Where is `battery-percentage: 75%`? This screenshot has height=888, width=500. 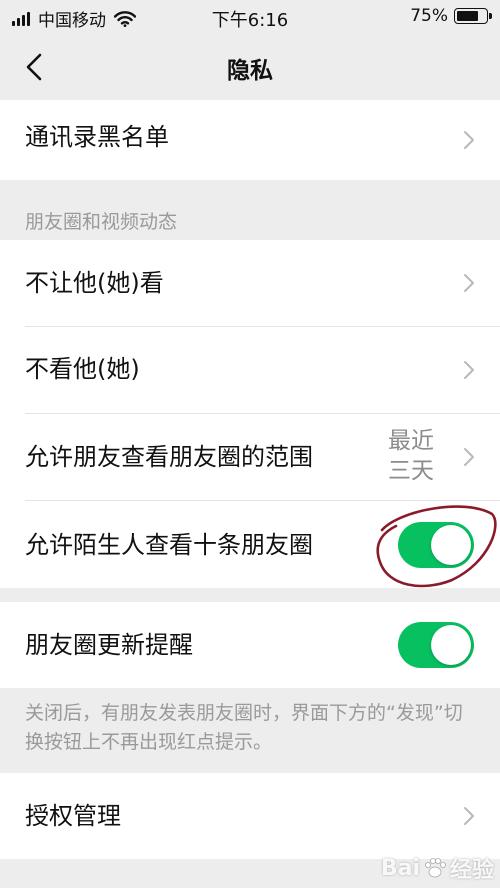
battery-percentage: 75% is located at coordinates (429, 16).